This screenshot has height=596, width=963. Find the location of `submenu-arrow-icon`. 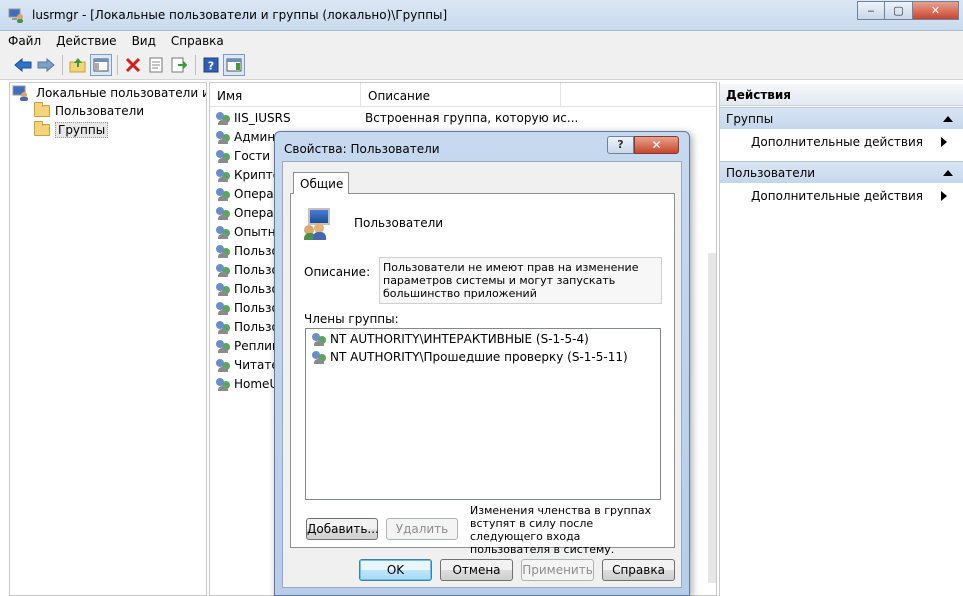

submenu-arrow-icon is located at coordinates (944, 142).